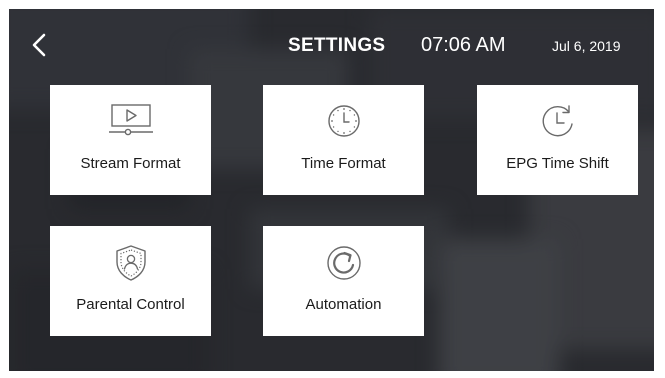 The width and height of the screenshot is (665, 378). What do you see at coordinates (343, 121) in the screenshot?
I see `clock-icon` at bounding box center [343, 121].